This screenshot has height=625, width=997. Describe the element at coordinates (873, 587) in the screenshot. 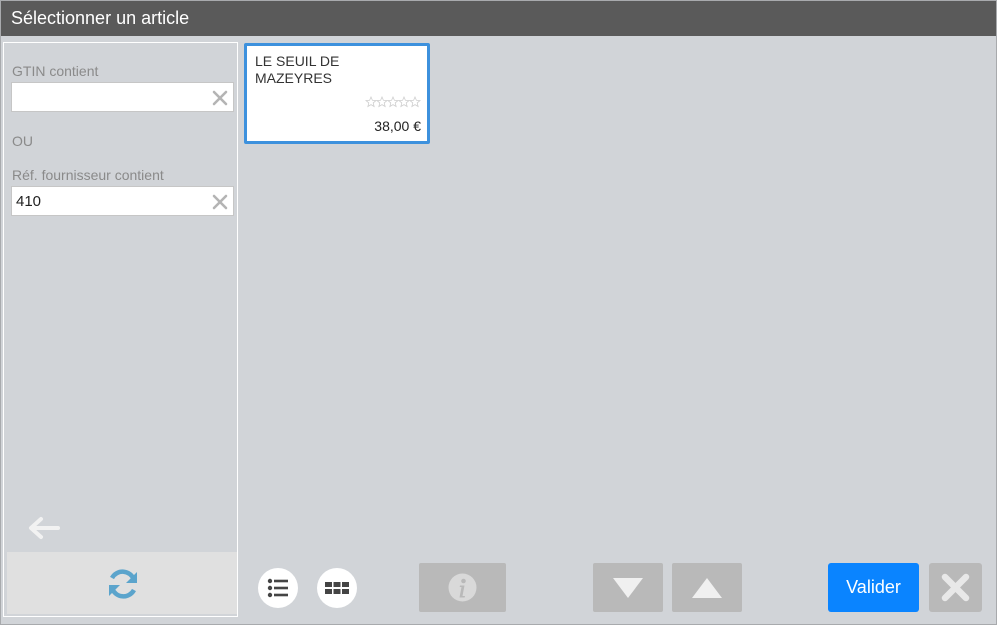

I see `validate-button: Valider` at that location.